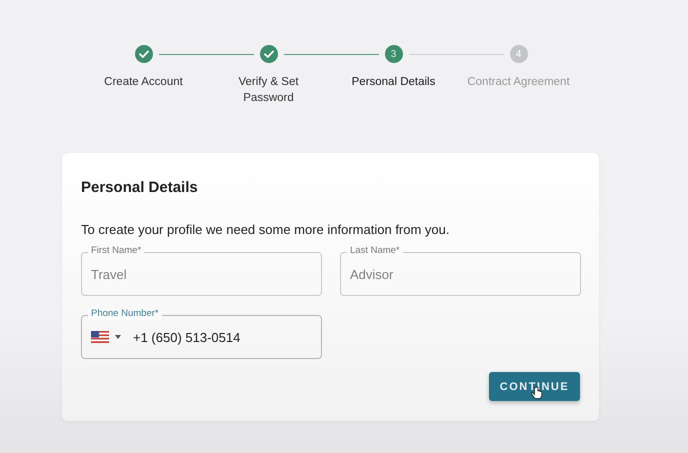 The width and height of the screenshot is (688, 453). Describe the element at coordinates (534, 386) in the screenshot. I see `continue-button: CONTINUE` at that location.